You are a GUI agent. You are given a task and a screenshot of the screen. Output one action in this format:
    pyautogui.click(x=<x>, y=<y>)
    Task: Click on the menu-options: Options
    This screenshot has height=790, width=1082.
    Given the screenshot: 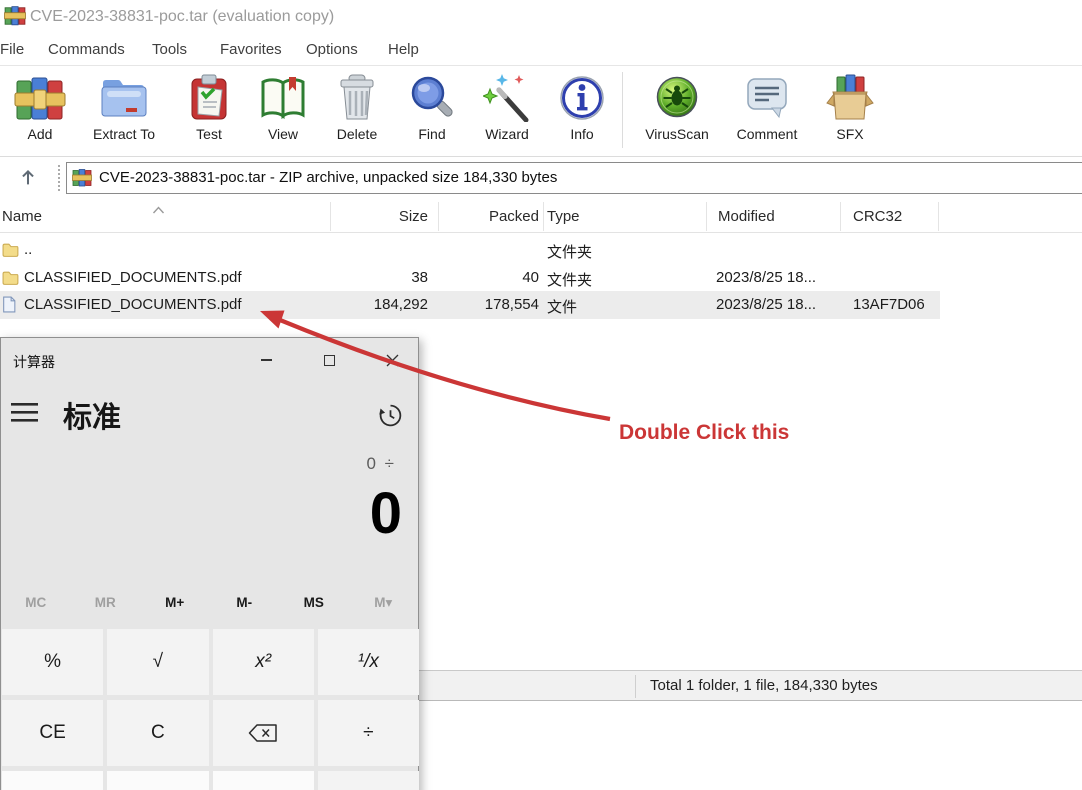 What is the action you would take?
    pyautogui.click(x=332, y=49)
    